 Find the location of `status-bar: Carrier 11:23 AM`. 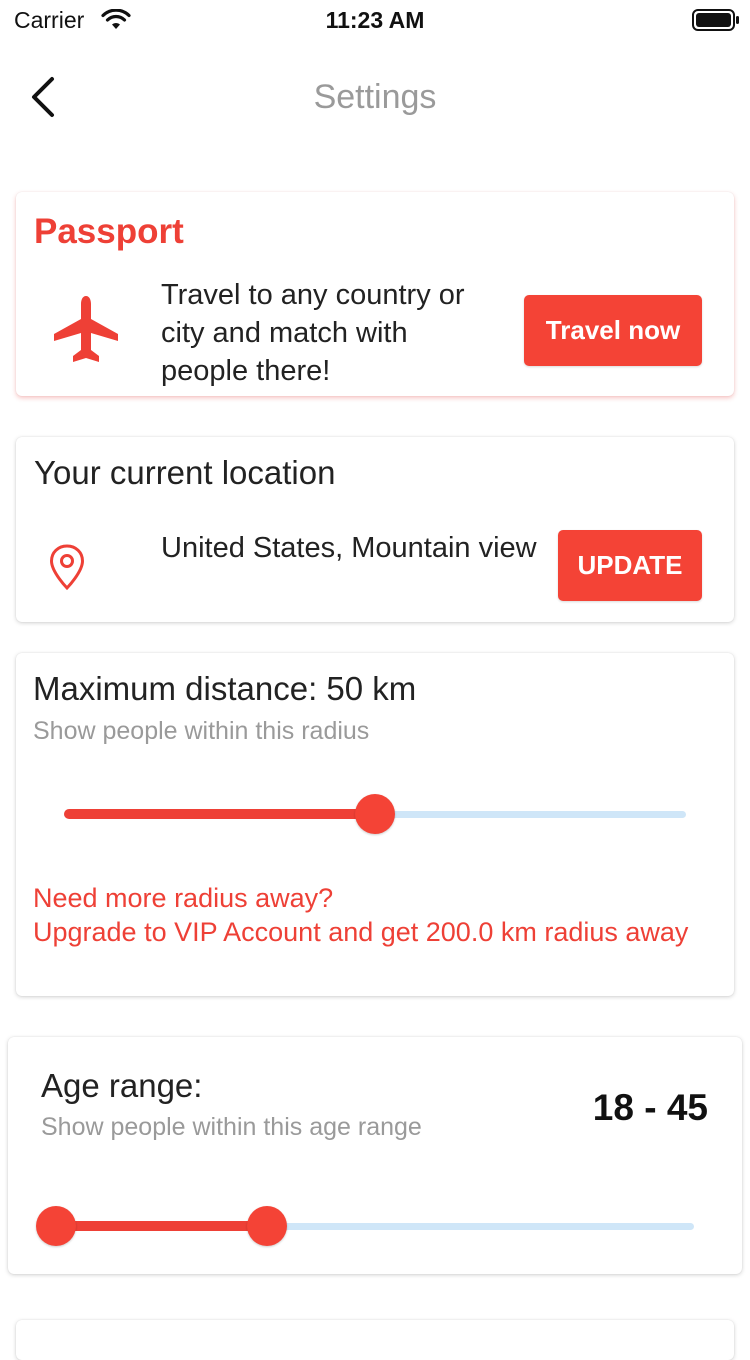

status-bar: Carrier 11:23 AM is located at coordinates (375, 21).